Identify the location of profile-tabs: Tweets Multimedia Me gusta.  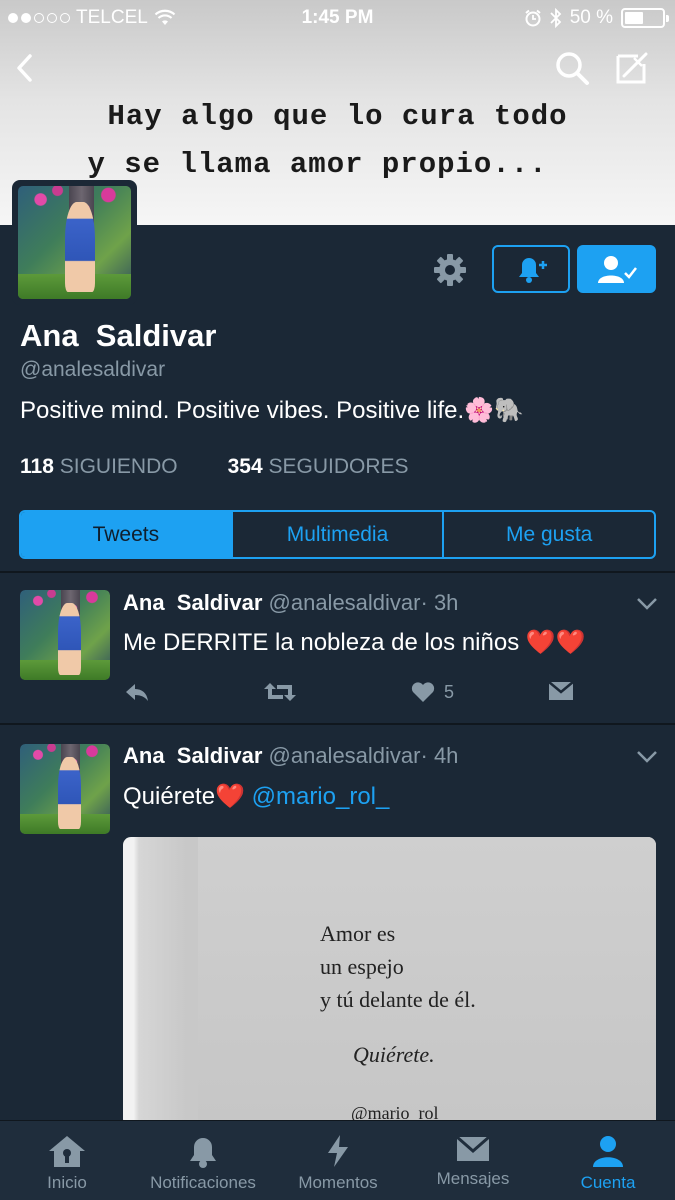
(337, 534).